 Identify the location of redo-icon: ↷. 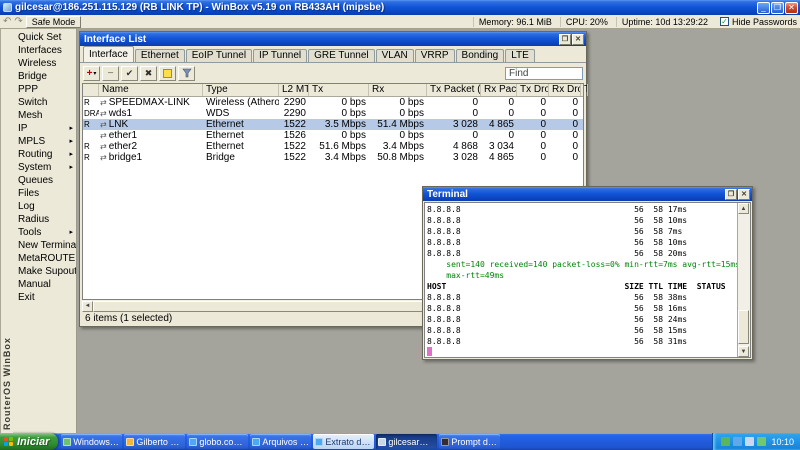
(18, 21).